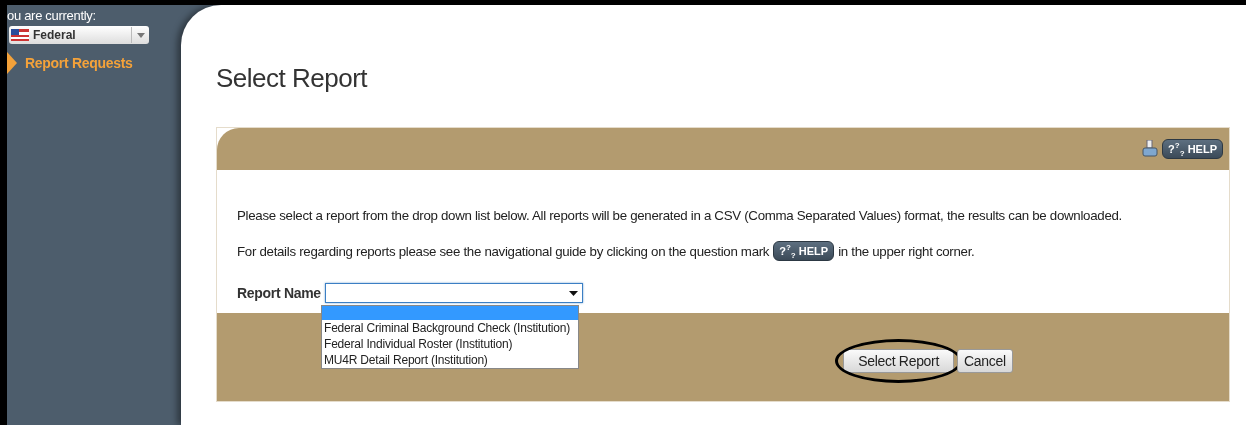  Describe the element at coordinates (12, 63) in the screenshot. I see `arrow-icon` at that location.